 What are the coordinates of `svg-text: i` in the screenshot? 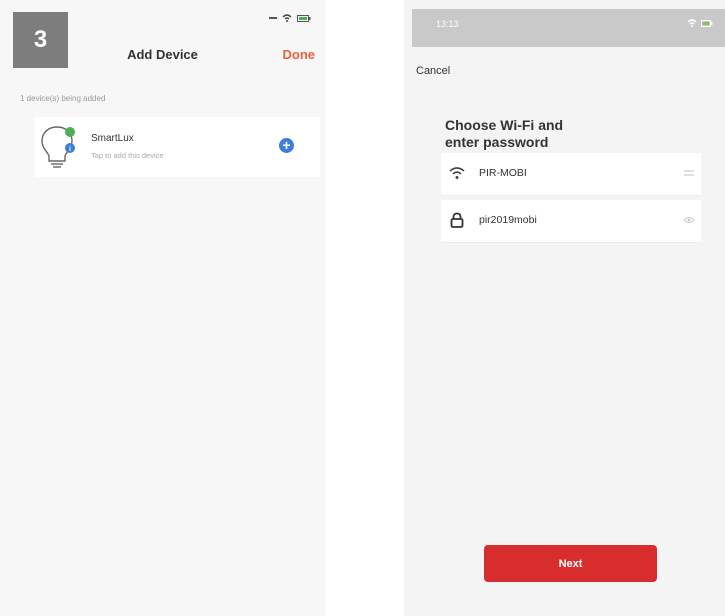 It's located at (70, 149).